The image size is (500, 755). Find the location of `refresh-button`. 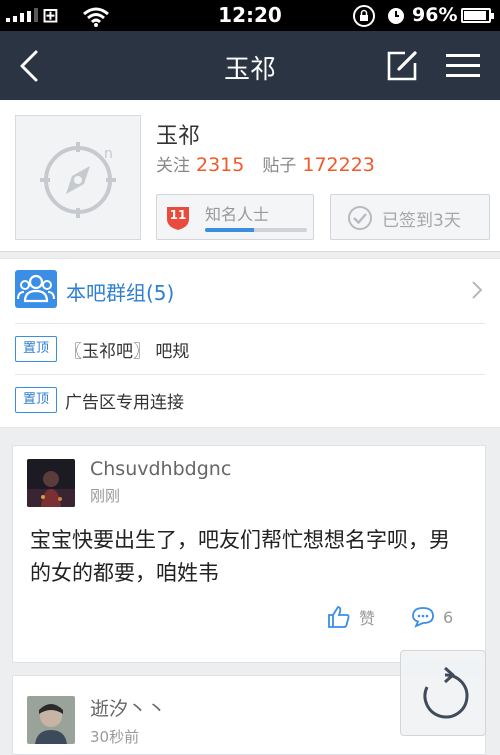

refresh-button is located at coordinates (443, 693).